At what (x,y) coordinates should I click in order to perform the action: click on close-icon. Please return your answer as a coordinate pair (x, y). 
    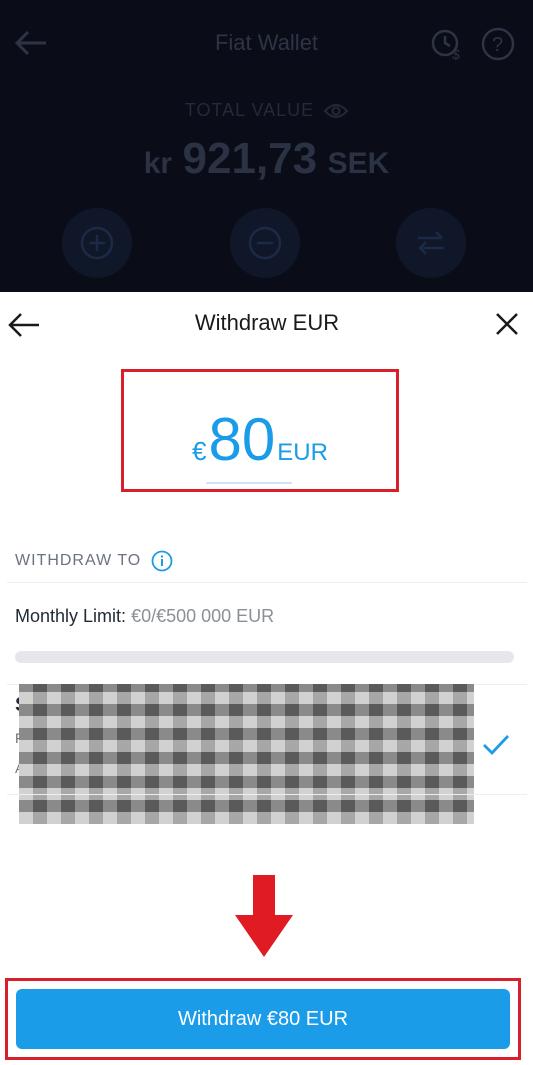
    Looking at the image, I should click on (507, 324).